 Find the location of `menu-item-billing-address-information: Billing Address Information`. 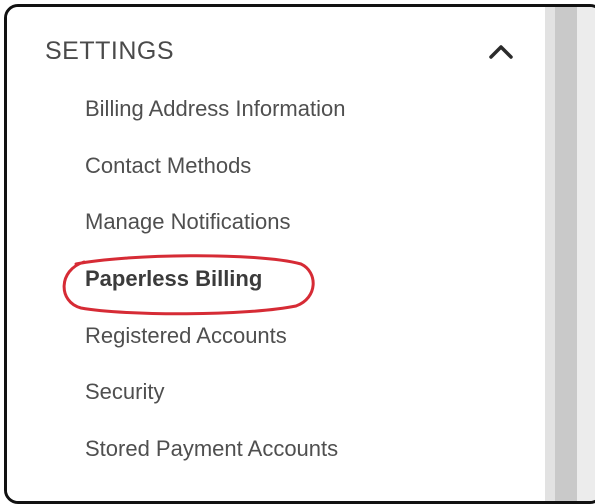

menu-item-billing-address-information: Billing Address Information is located at coordinates (215, 109).